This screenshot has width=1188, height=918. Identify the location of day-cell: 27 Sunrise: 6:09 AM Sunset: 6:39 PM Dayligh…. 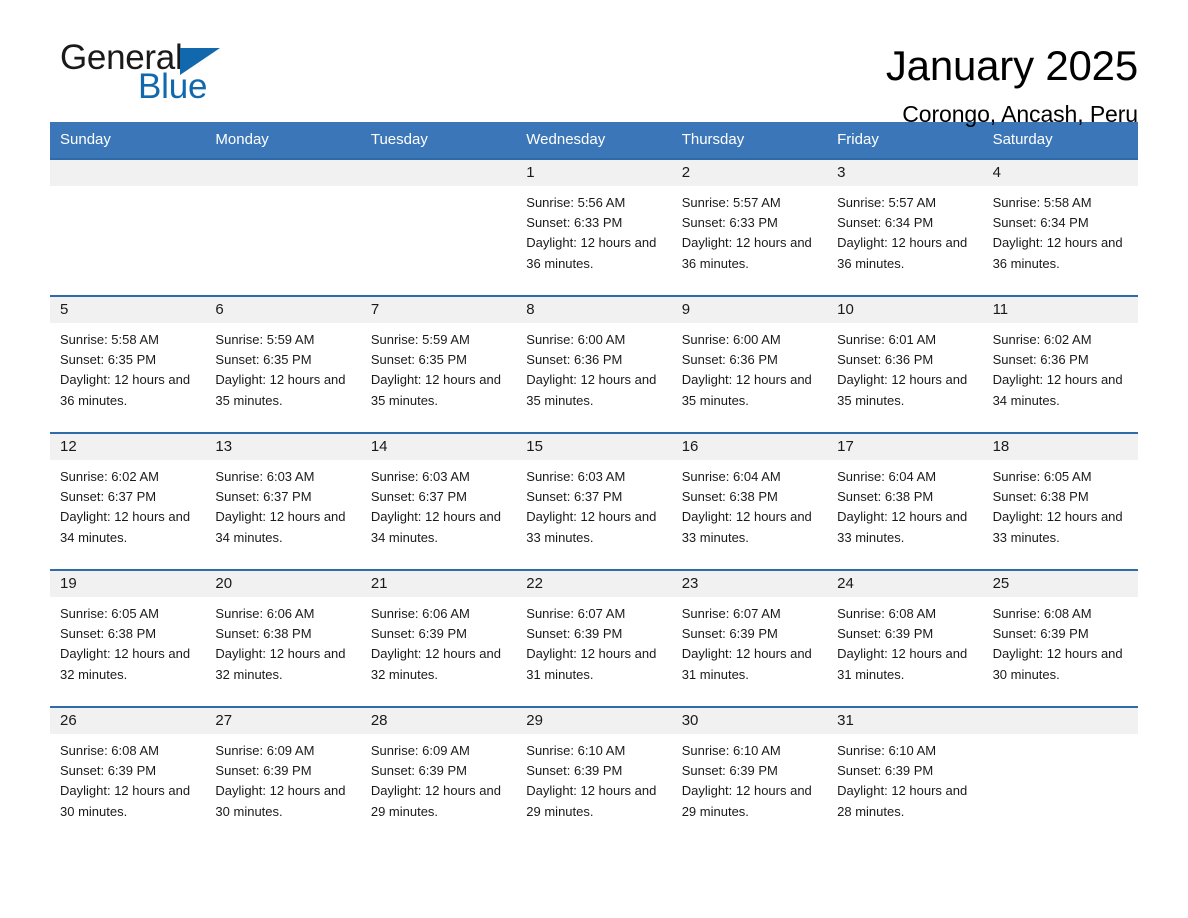
(283, 772).